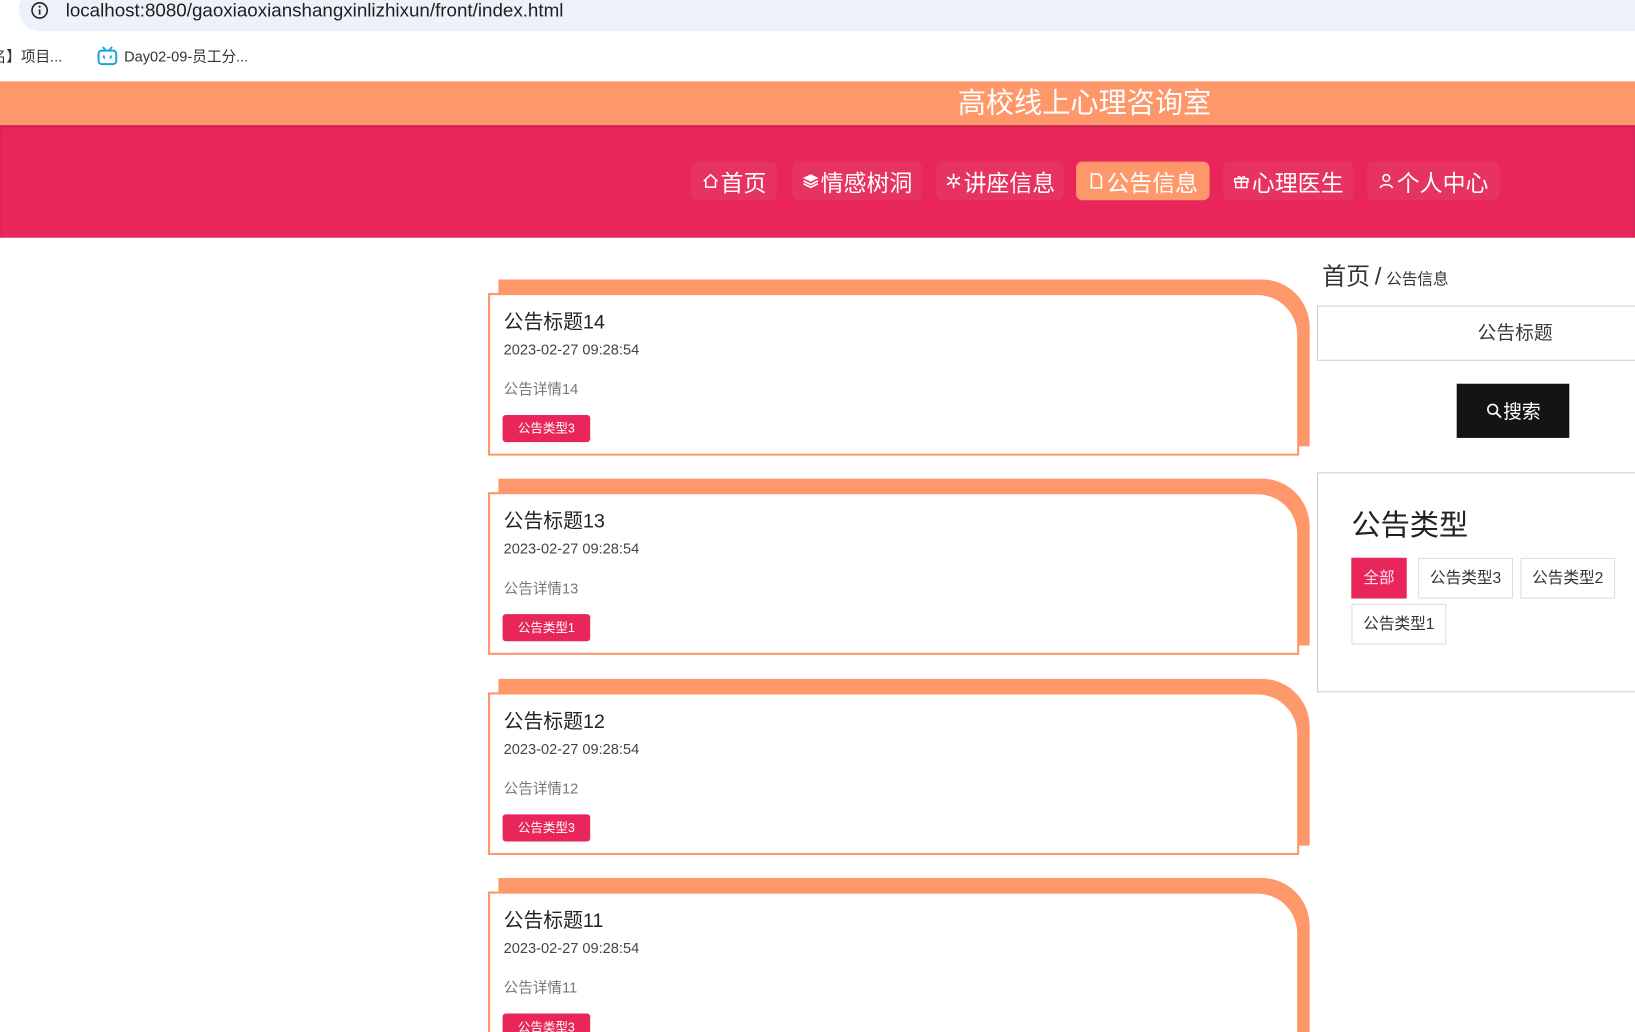  What do you see at coordinates (866, 182) in the screenshot?
I see `nav-label: 情感树洞` at bounding box center [866, 182].